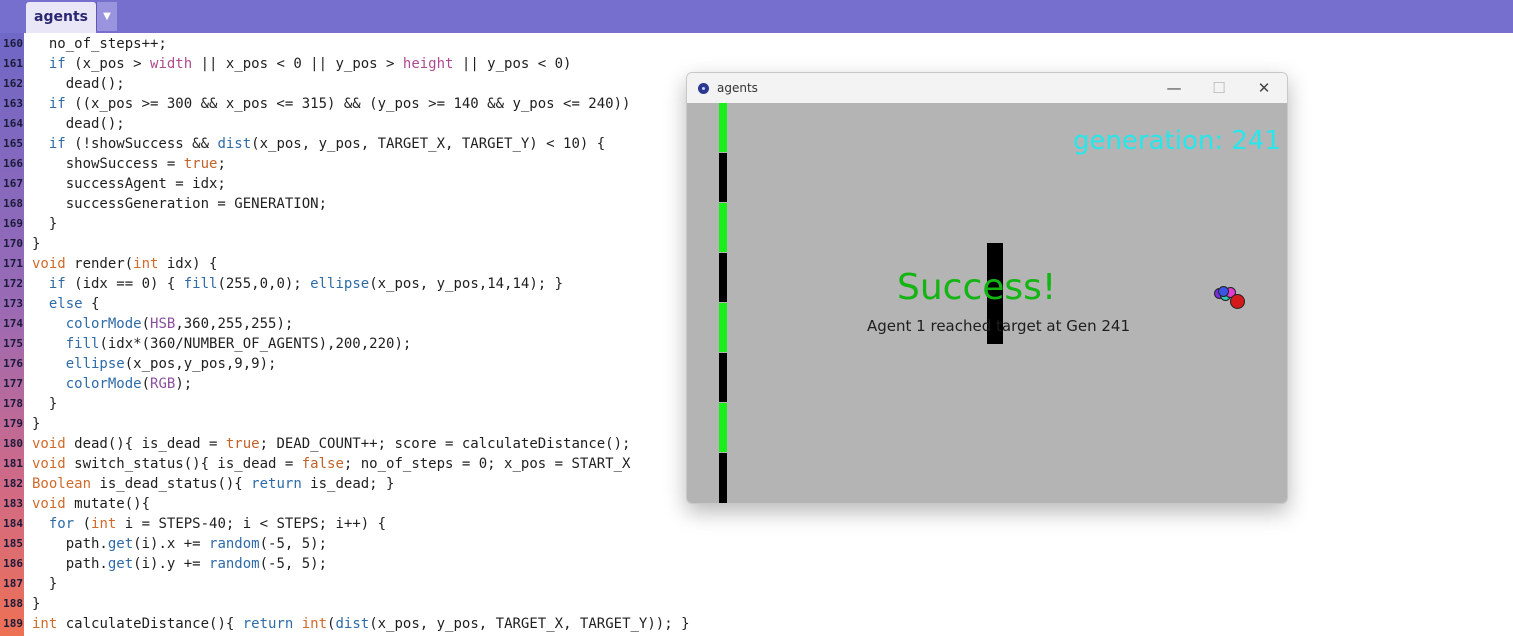  What do you see at coordinates (737, 88) in the screenshot?
I see `sketch-window-title: agents` at bounding box center [737, 88].